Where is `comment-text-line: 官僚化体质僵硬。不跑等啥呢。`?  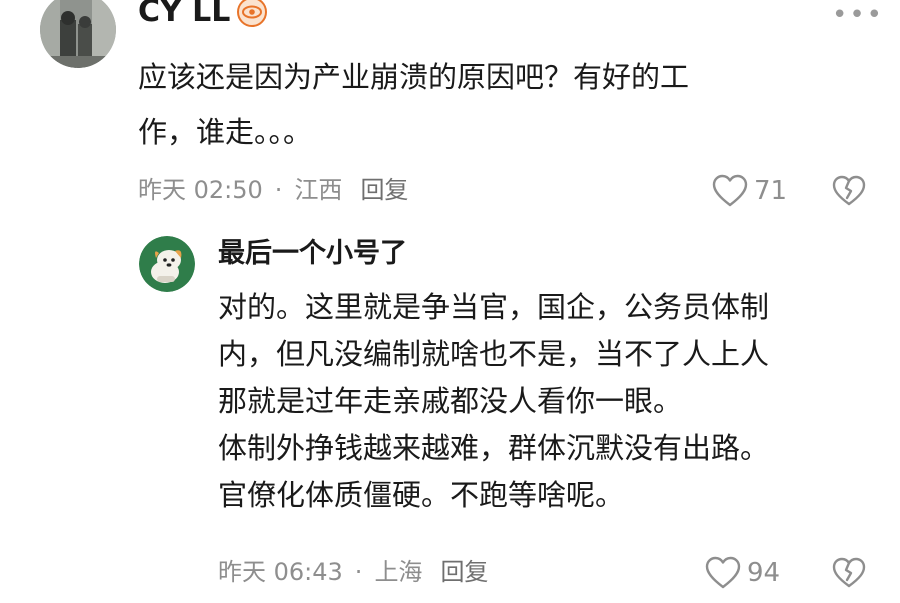 comment-text-line: 官僚化体质僵硬。不跑等啥呢。 is located at coordinates (421, 495).